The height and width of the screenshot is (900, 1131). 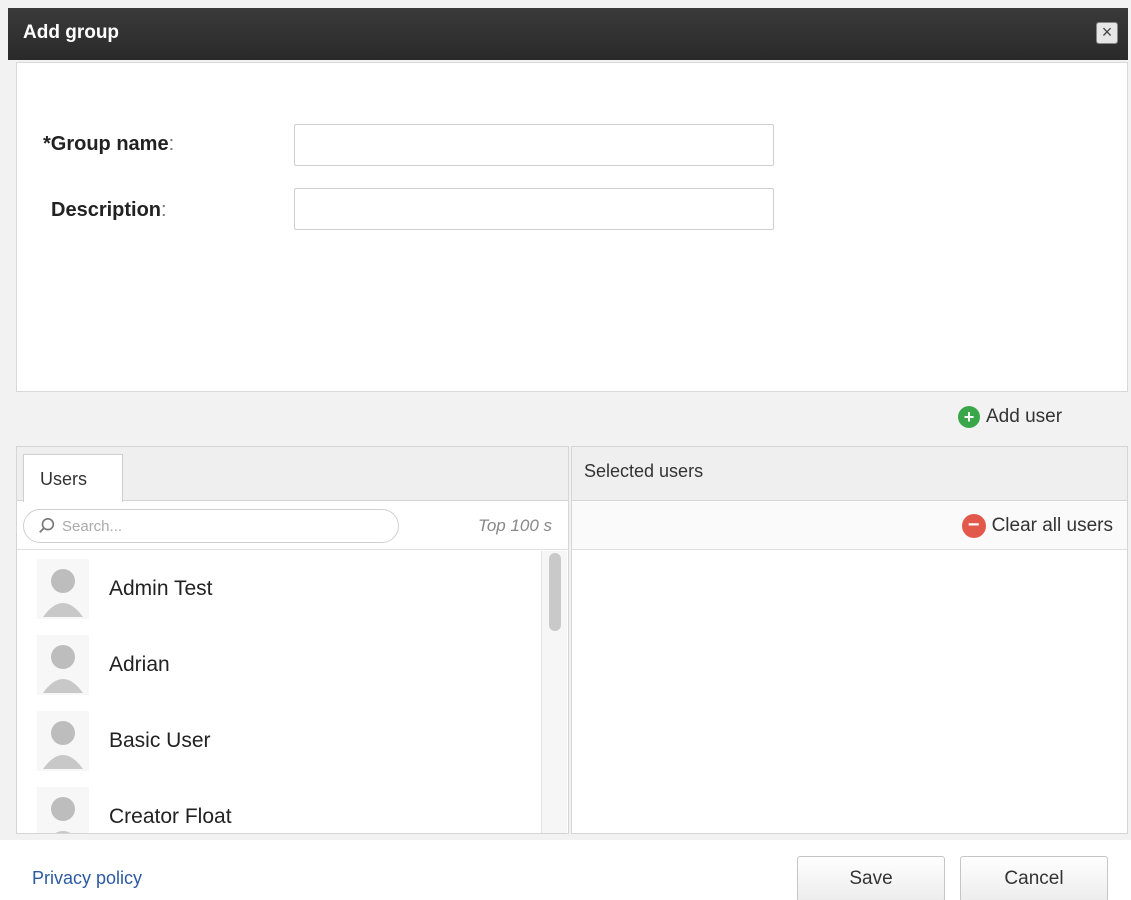 I want to click on selected-users-header: Selected users, so click(x=849, y=474).